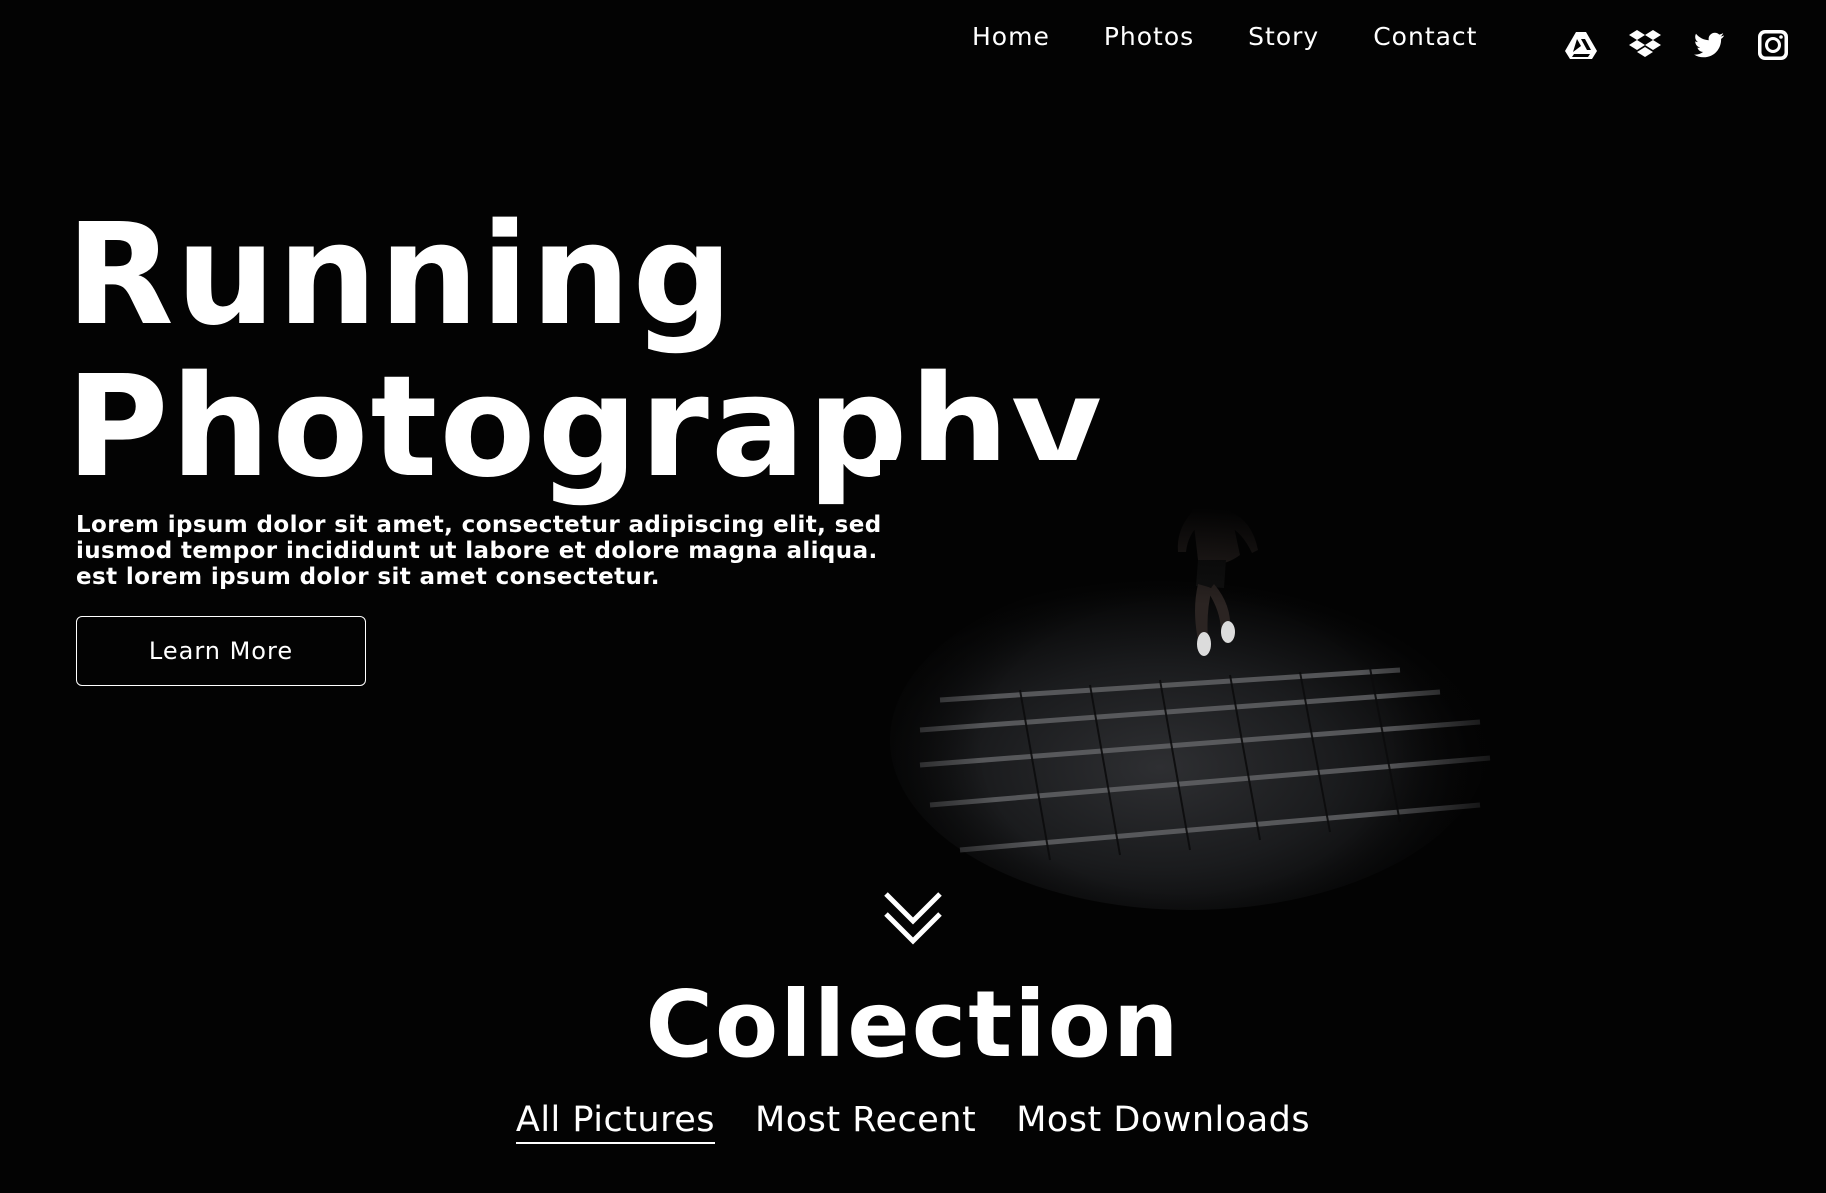  What do you see at coordinates (913, 918) in the screenshot?
I see `double-chevron-down-icon` at bounding box center [913, 918].